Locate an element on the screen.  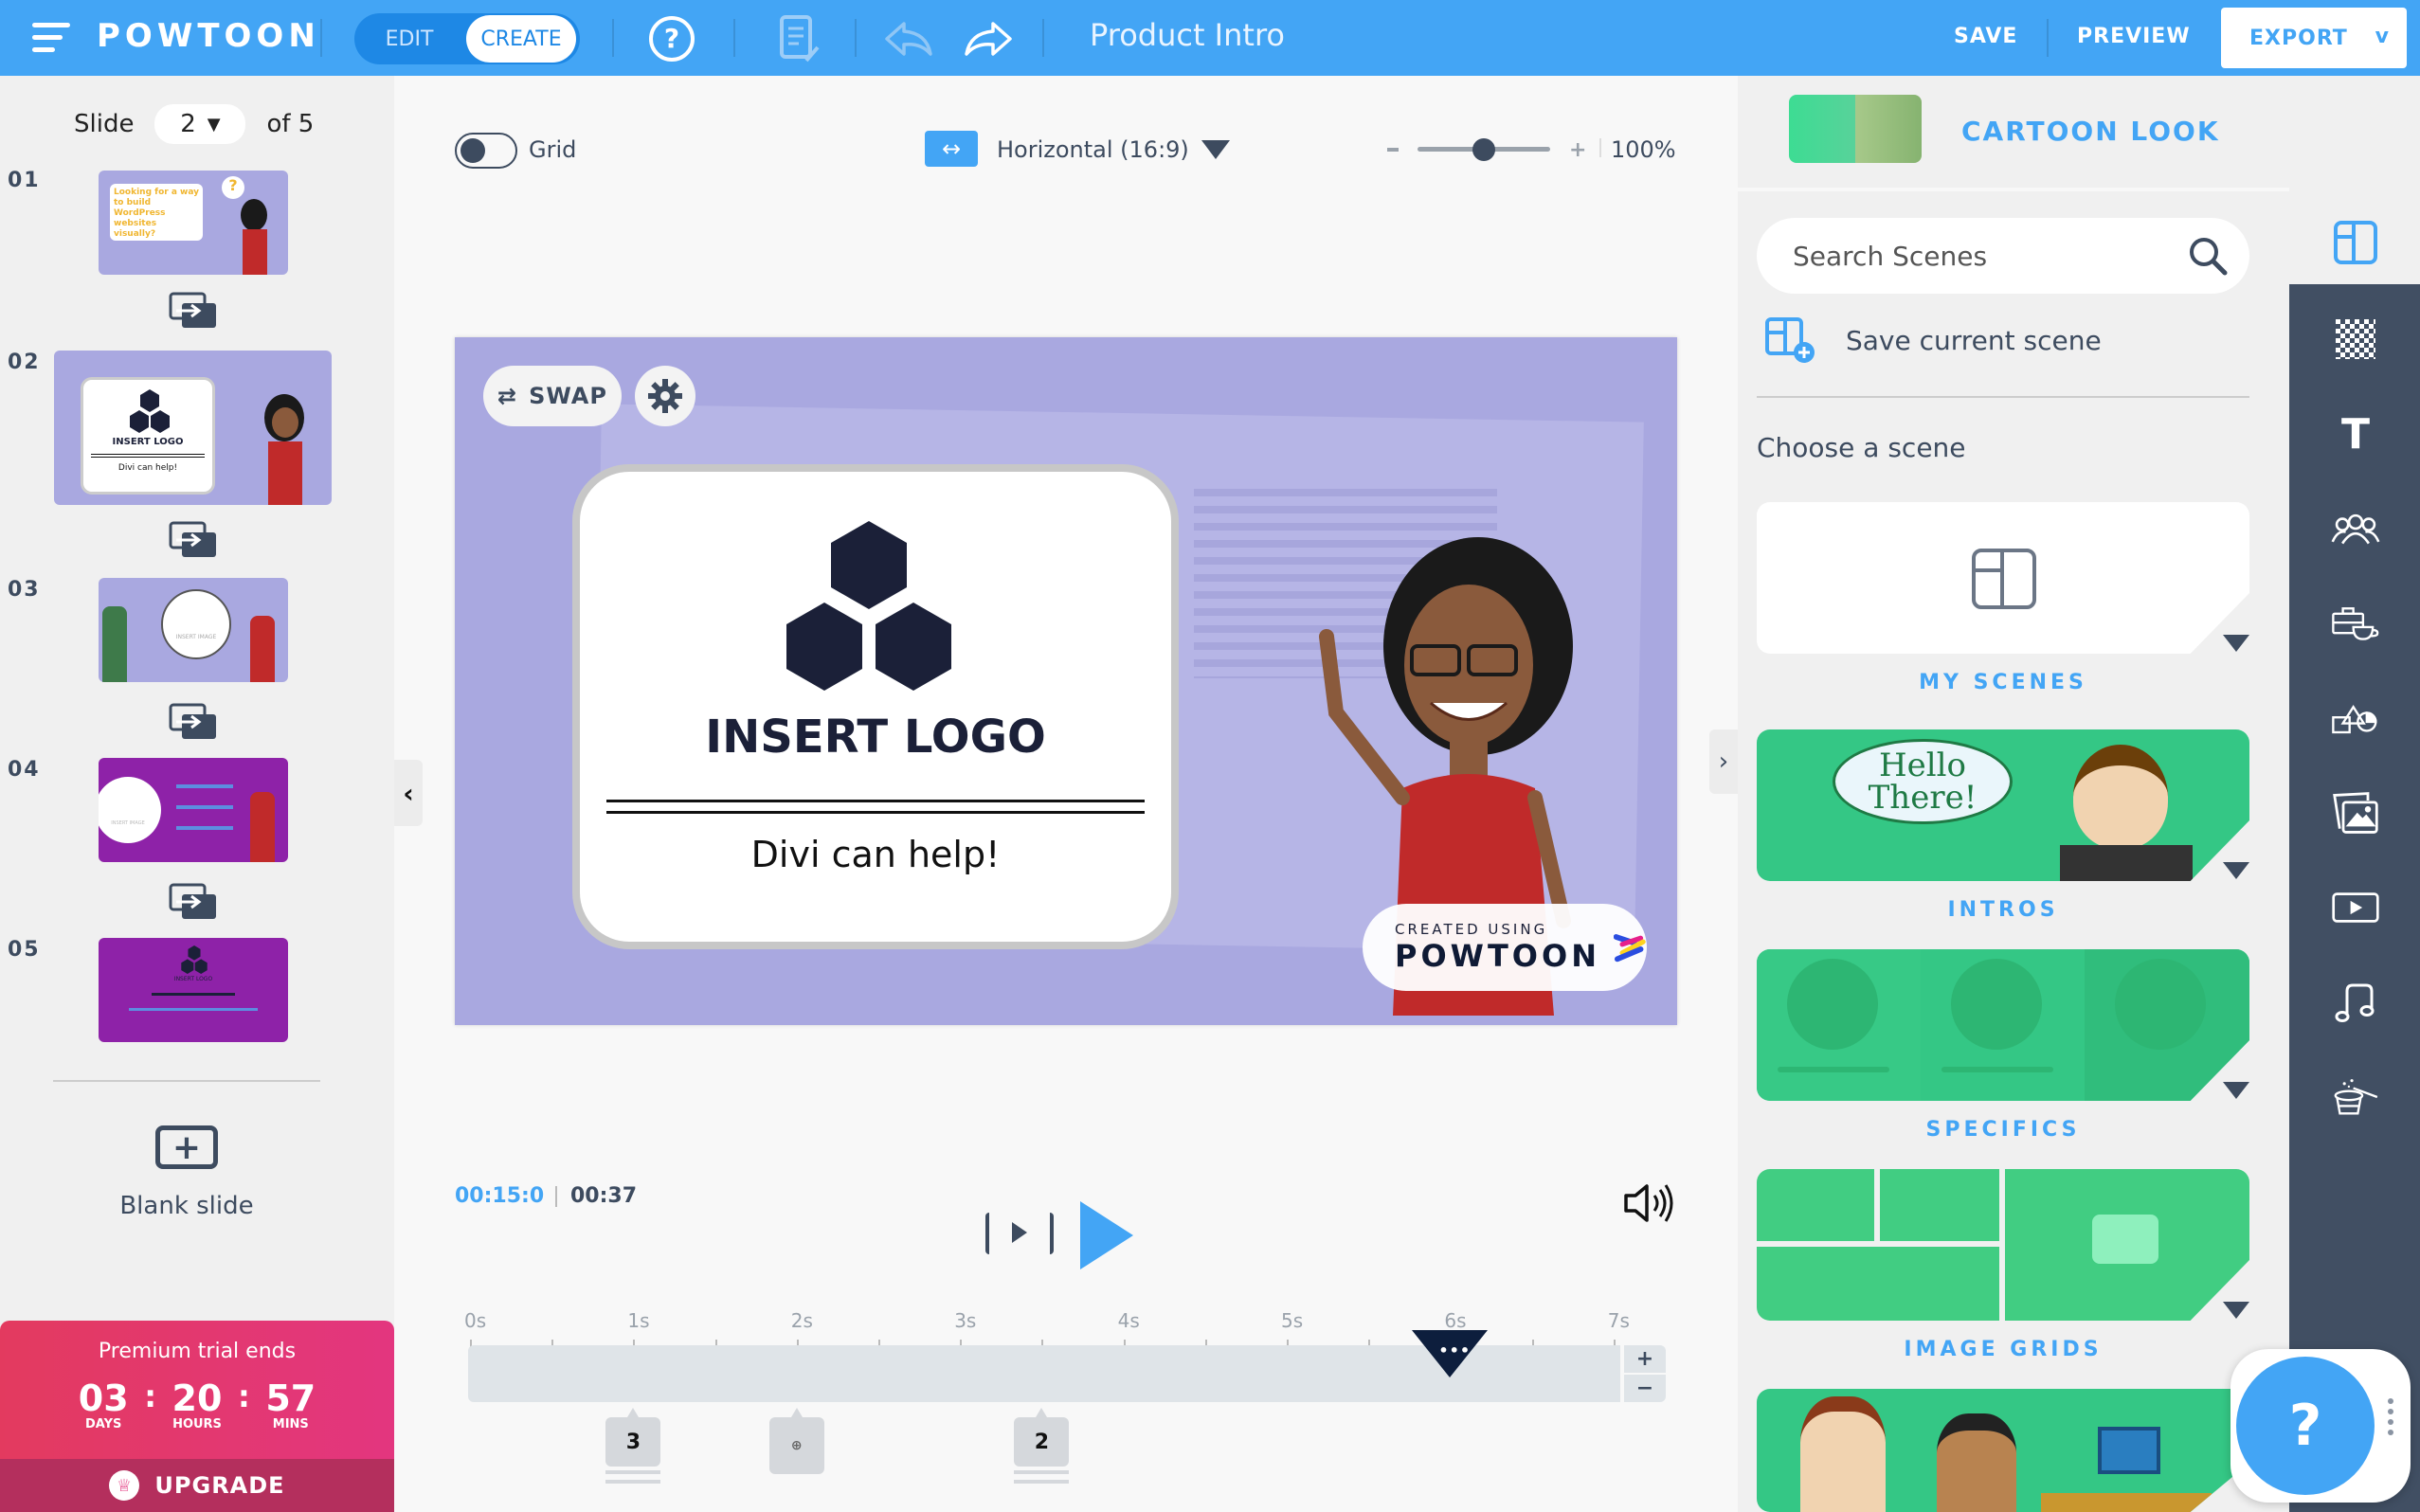
shapes-icon is located at coordinates (2355, 718).